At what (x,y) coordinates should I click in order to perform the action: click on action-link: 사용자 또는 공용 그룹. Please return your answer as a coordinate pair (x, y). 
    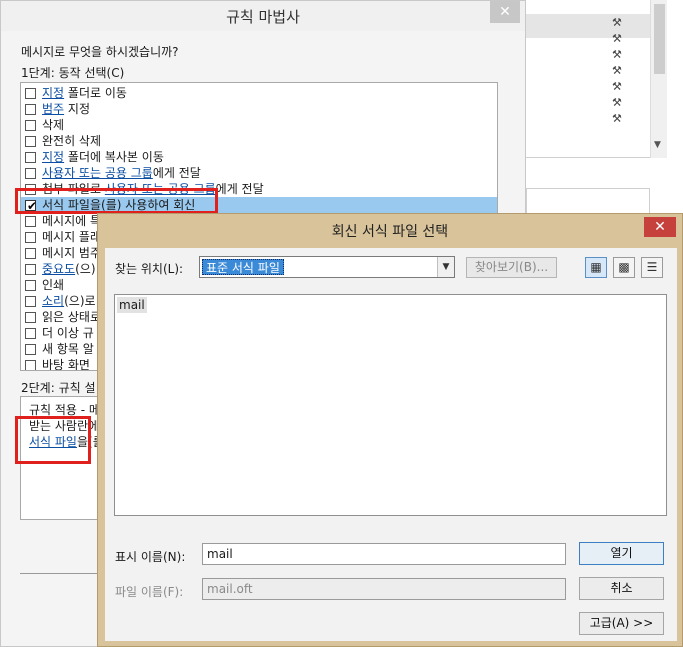
    Looking at the image, I should click on (97, 173).